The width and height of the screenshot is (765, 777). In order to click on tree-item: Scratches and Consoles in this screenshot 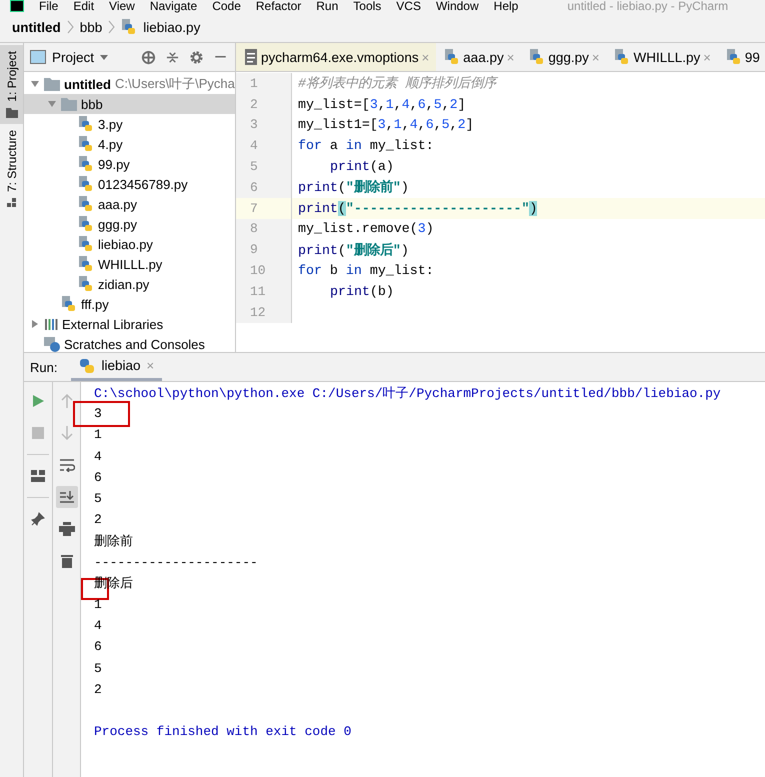, I will do `click(129, 343)`.